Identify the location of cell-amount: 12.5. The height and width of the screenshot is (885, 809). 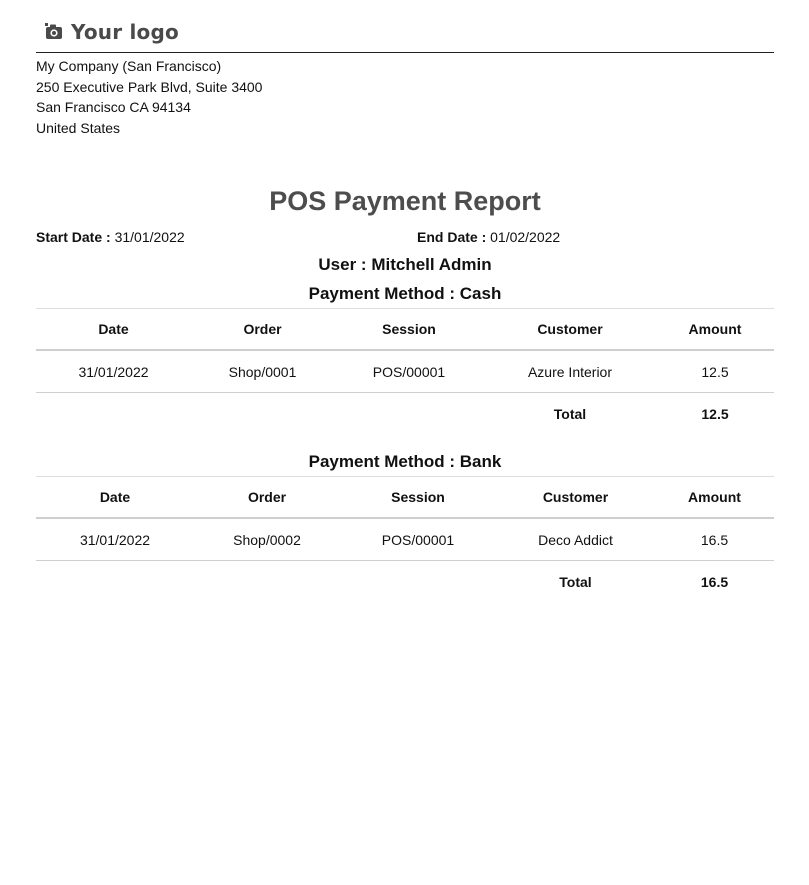
(715, 371).